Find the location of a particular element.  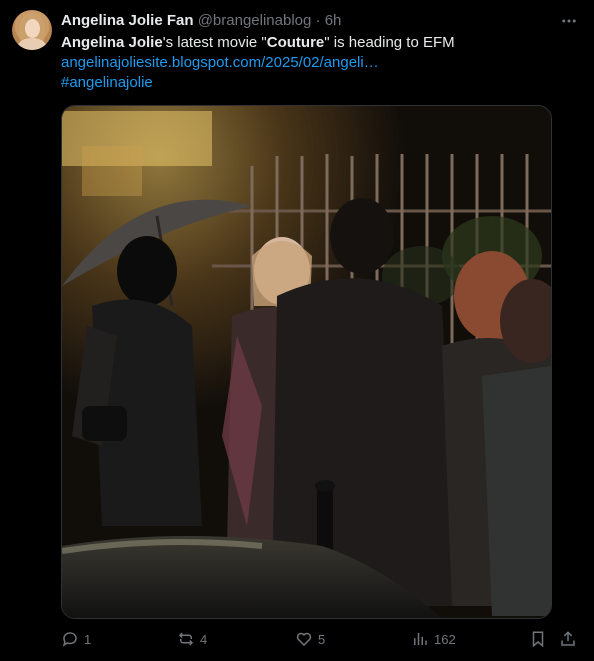

share-button is located at coordinates (568, 639).